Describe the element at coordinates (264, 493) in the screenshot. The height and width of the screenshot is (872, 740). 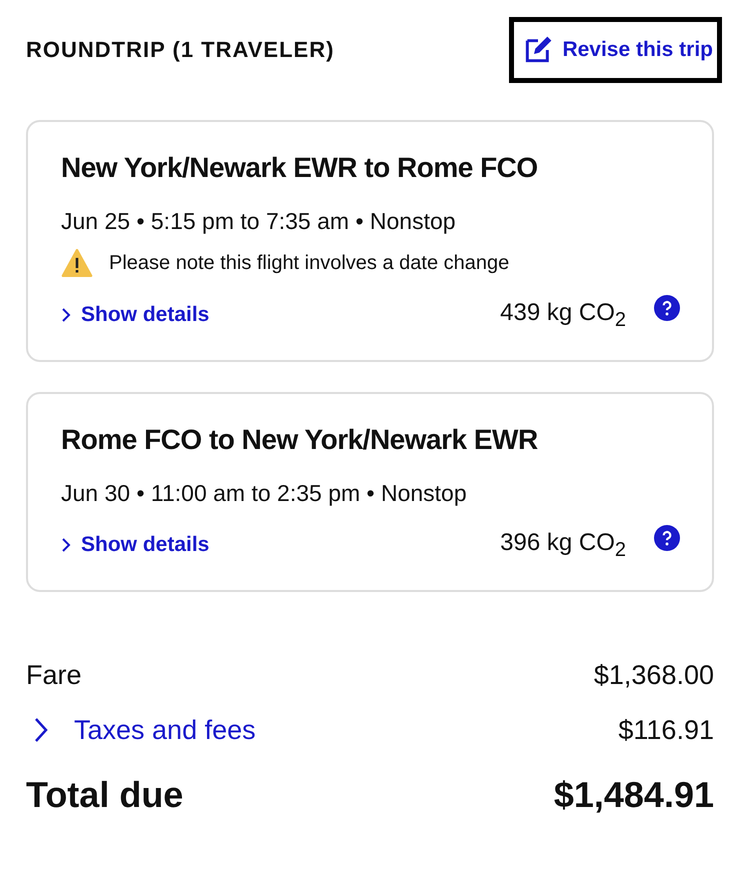
I see `flight-schedule: Jun 30 • 11:00 am to 2:35 pm • Nonstop` at that location.